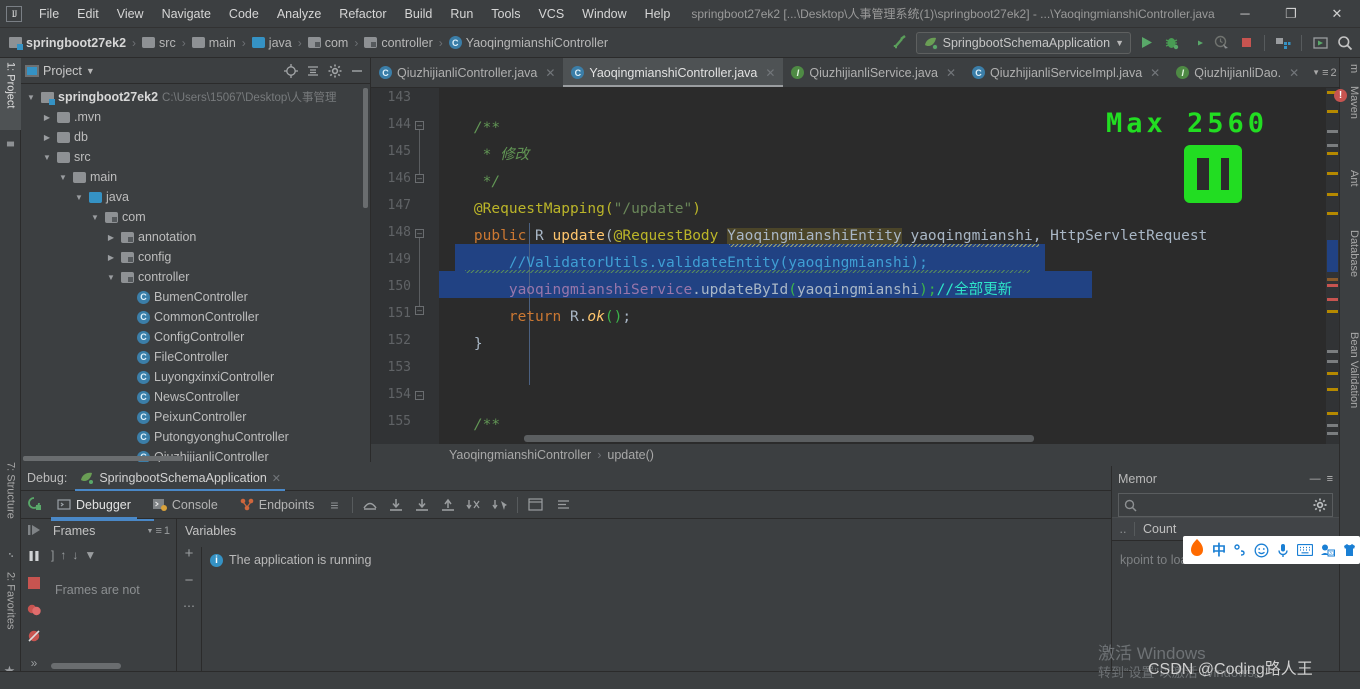 This screenshot has height=689, width=1360. I want to click on step-into-icon, so click(396, 505).